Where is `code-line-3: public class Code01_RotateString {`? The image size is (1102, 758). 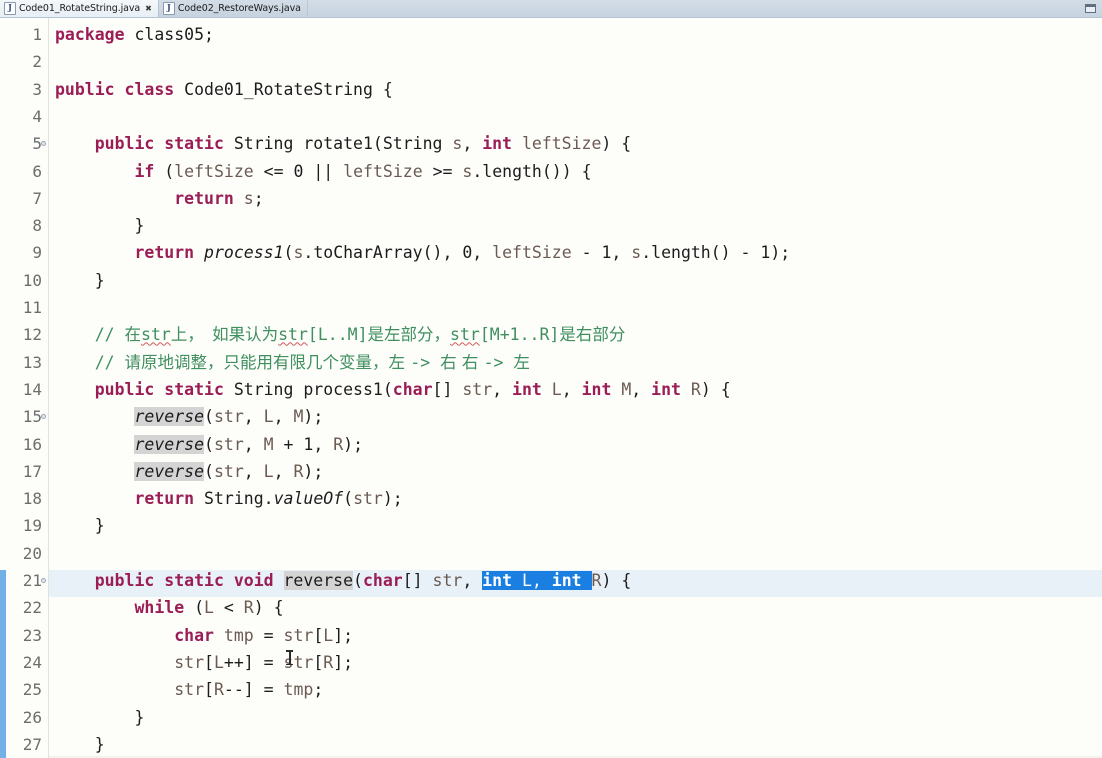 code-line-3: public class Code01_RotateString { is located at coordinates (224, 89).